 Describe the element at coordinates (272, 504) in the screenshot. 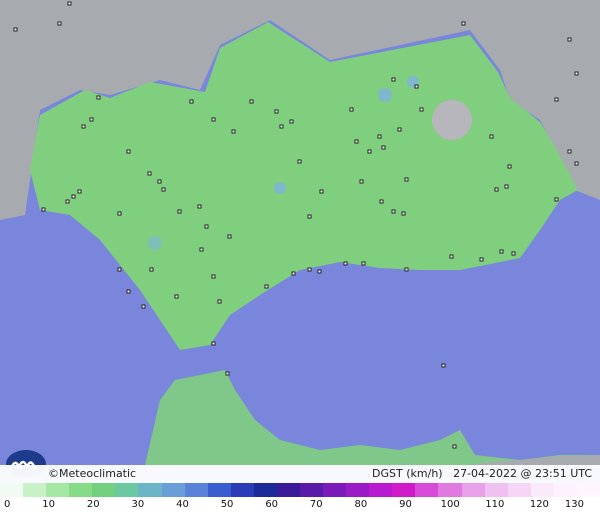

I see `scale-tick-label: 60` at that location.